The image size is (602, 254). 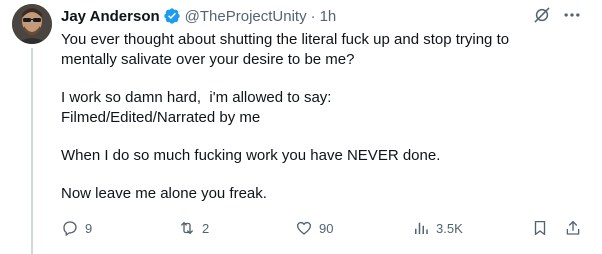 I want to click on bookmark-button, so click(x=540, y=228).